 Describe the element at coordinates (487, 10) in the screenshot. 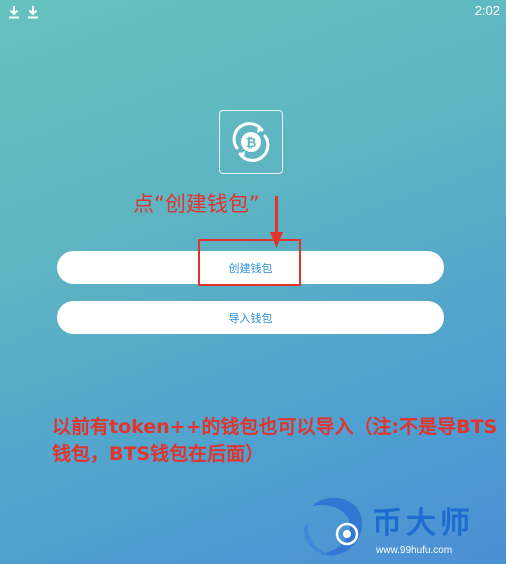

I see `status-time: 2:02` at that location.